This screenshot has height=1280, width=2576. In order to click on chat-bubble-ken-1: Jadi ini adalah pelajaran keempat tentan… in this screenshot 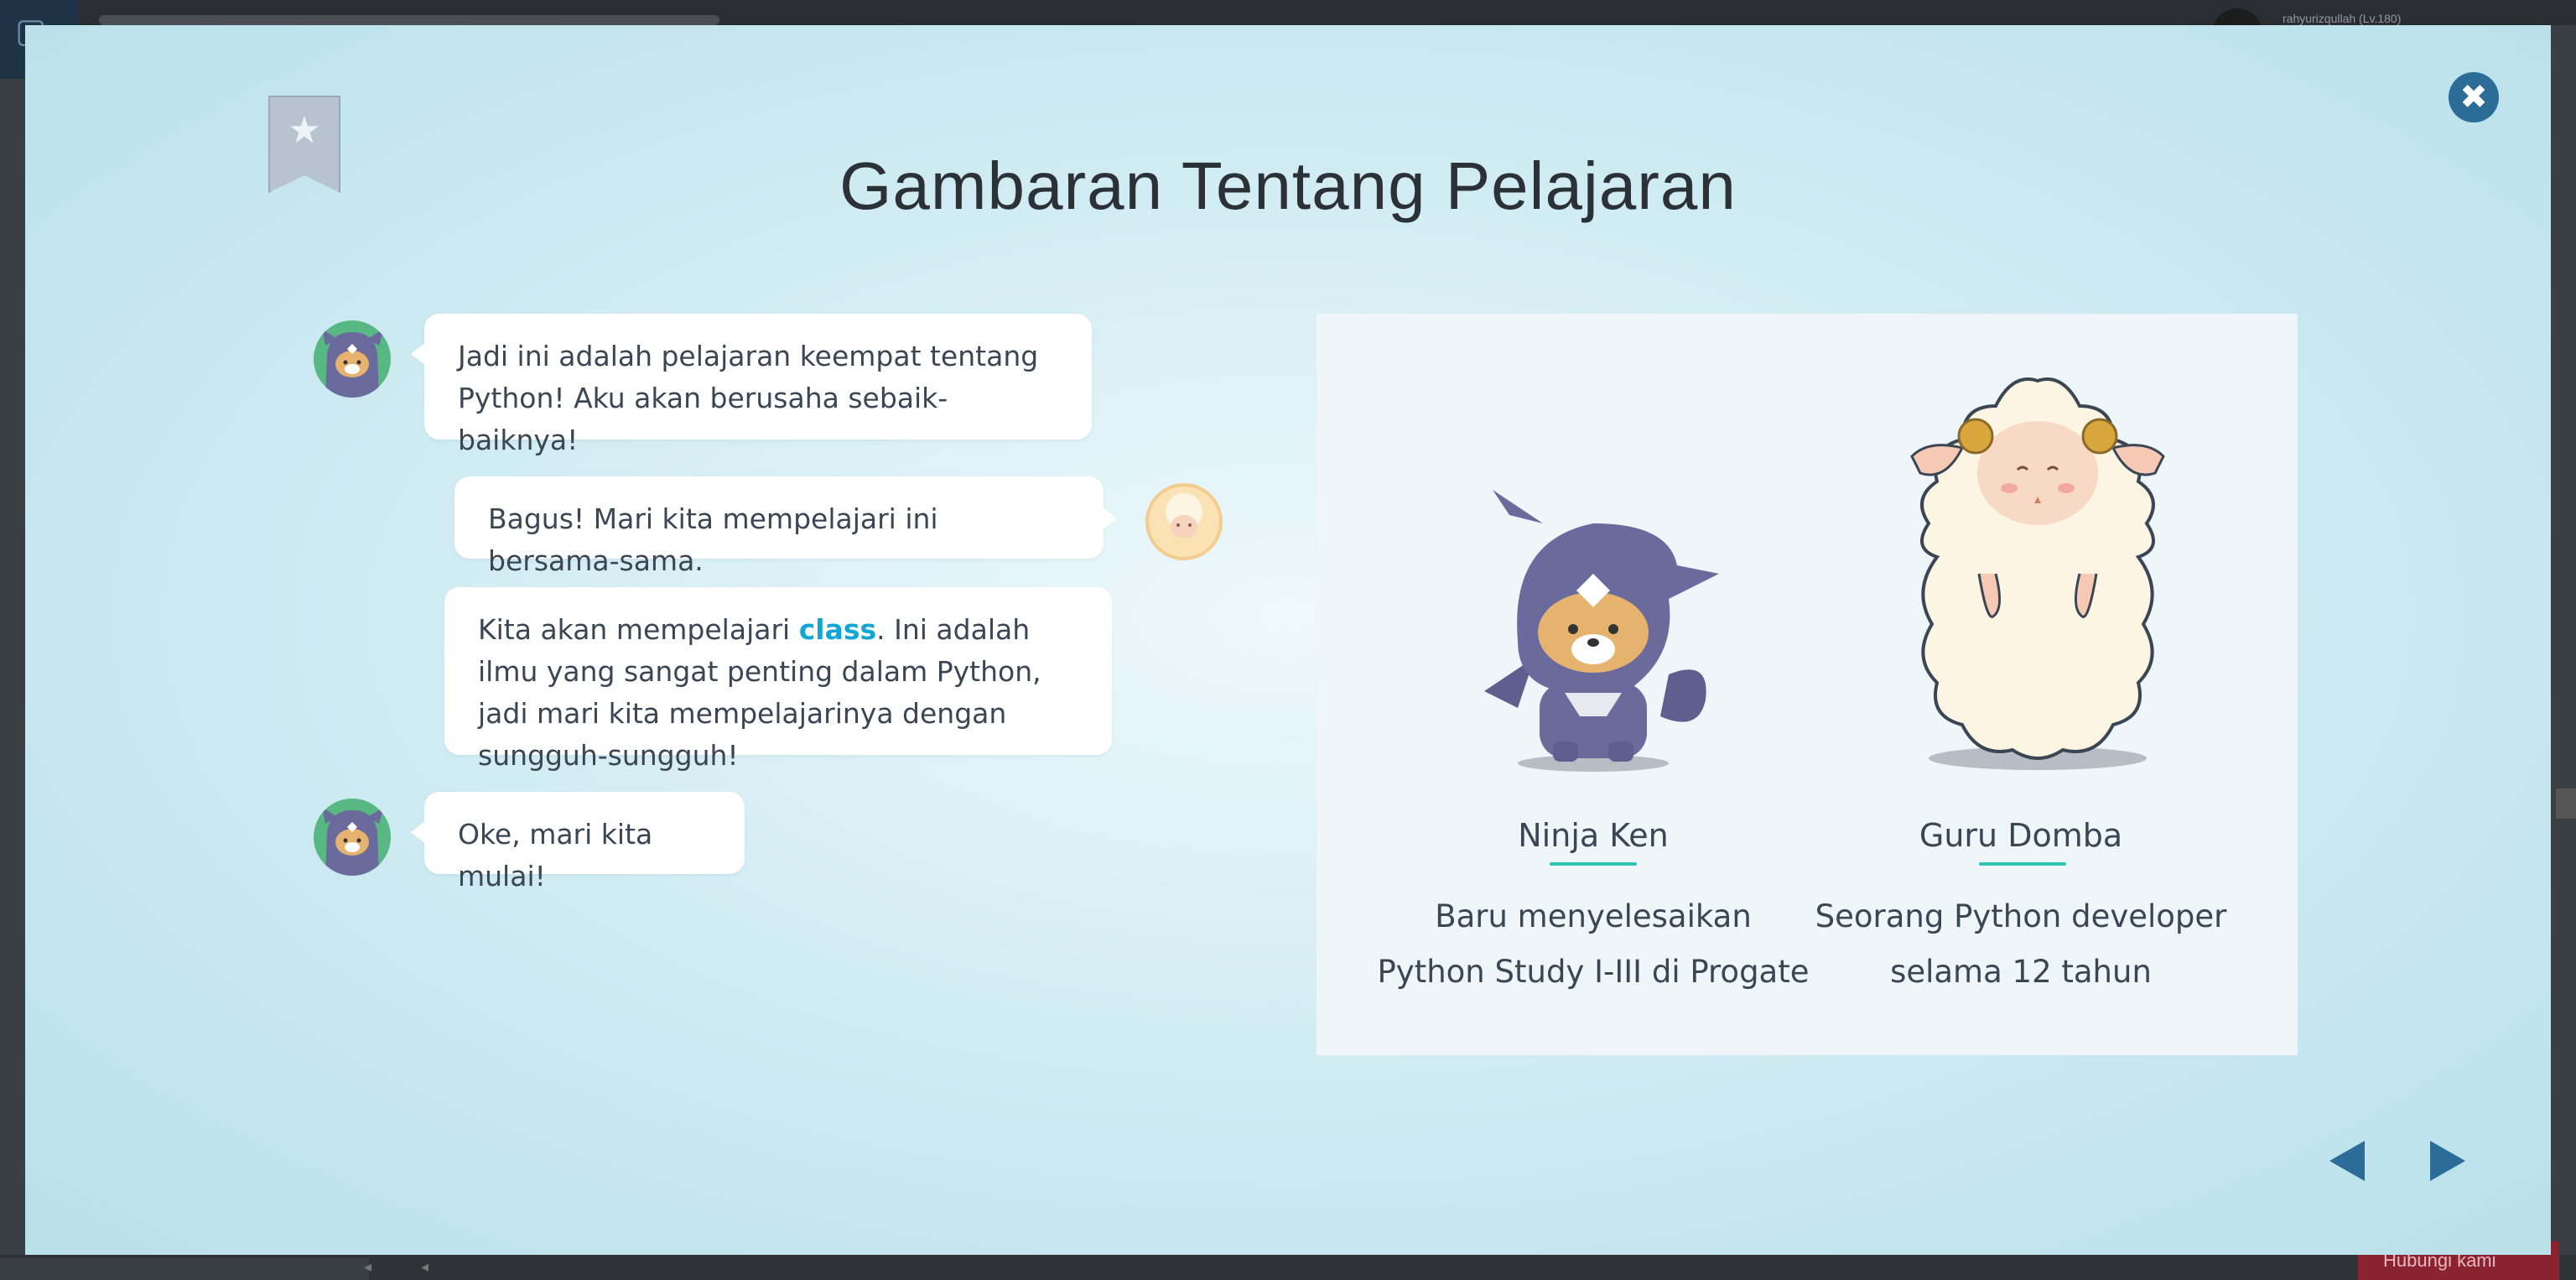, I will do `click(751, 385)`.